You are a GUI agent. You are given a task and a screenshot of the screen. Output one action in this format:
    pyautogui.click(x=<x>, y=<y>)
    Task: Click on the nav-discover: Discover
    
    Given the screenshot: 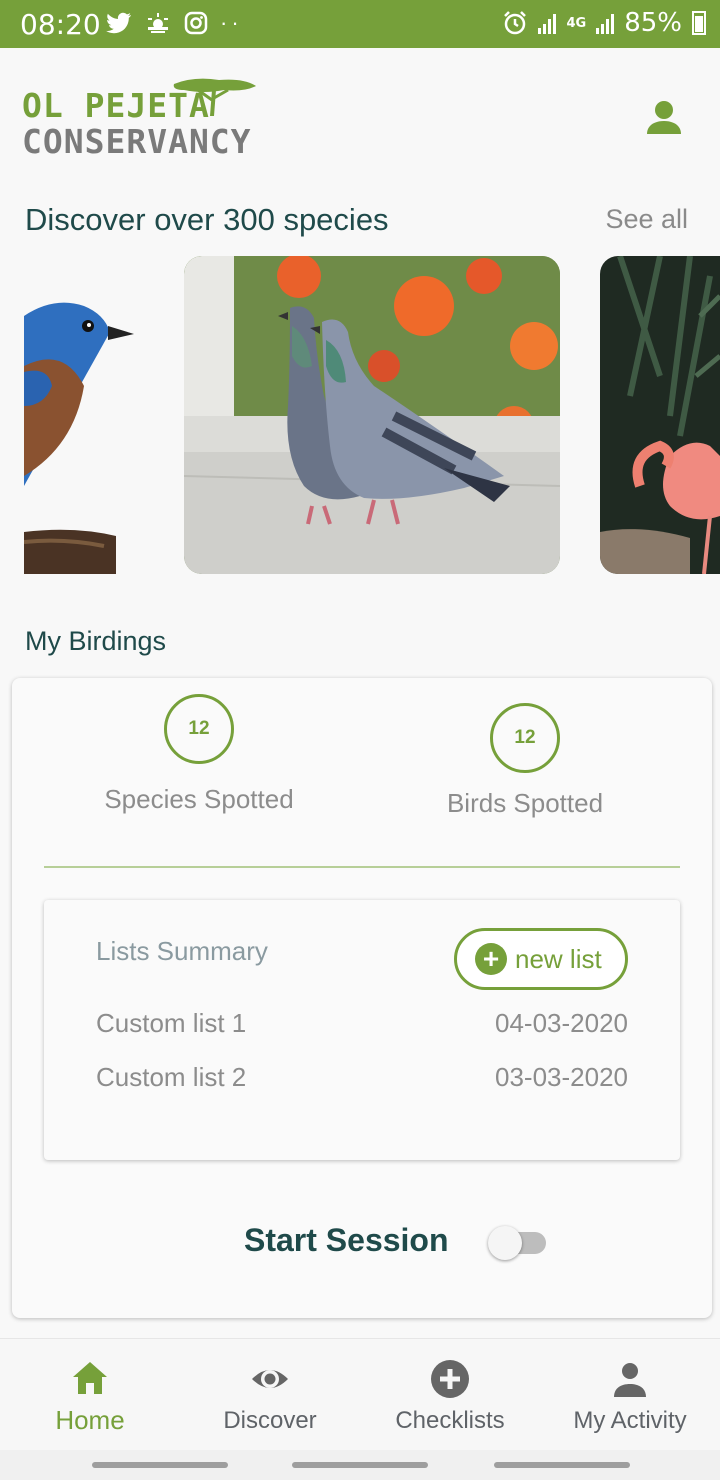 What is the action you would take?
    pyautogui.click(x=270, y=1395)
    